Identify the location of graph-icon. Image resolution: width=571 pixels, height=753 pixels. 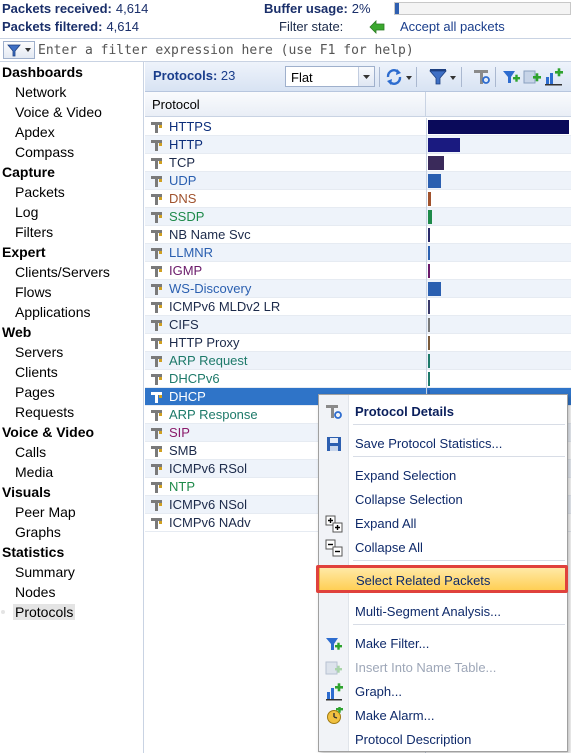
(554, 77).